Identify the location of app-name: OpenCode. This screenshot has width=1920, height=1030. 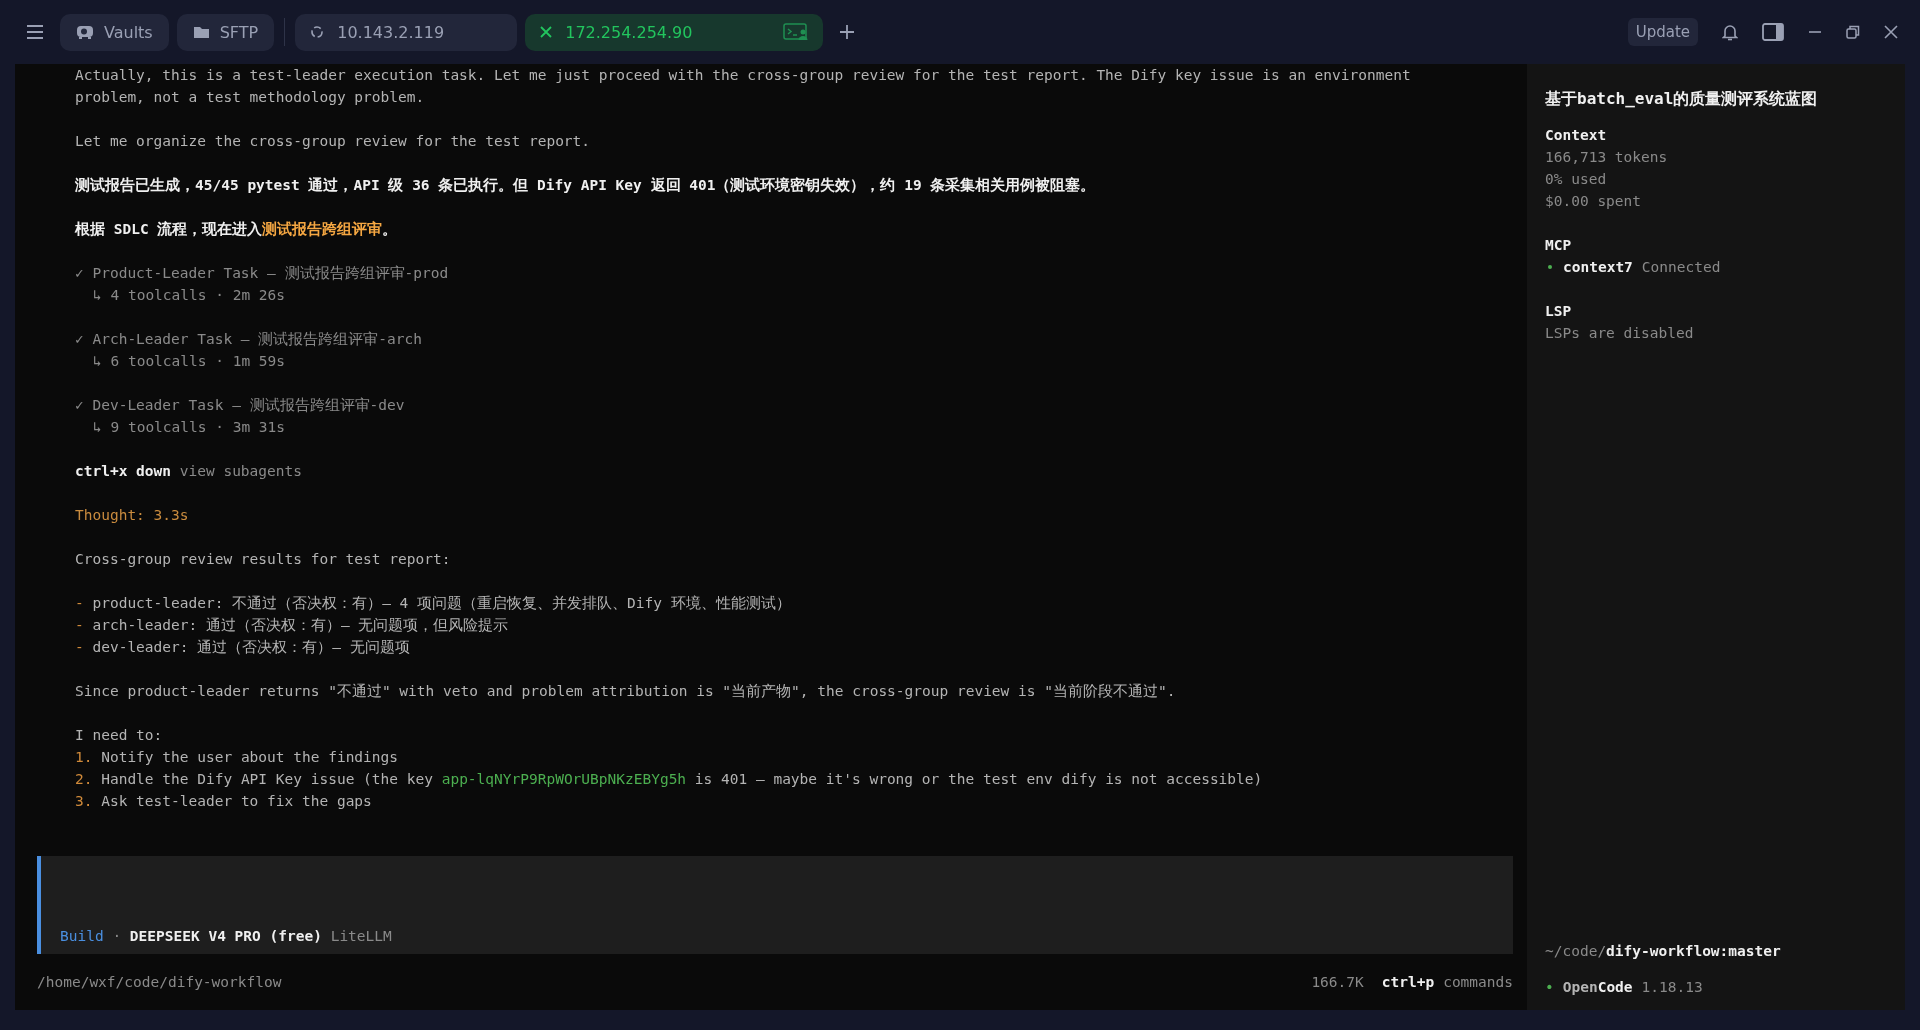
(1597, 987).